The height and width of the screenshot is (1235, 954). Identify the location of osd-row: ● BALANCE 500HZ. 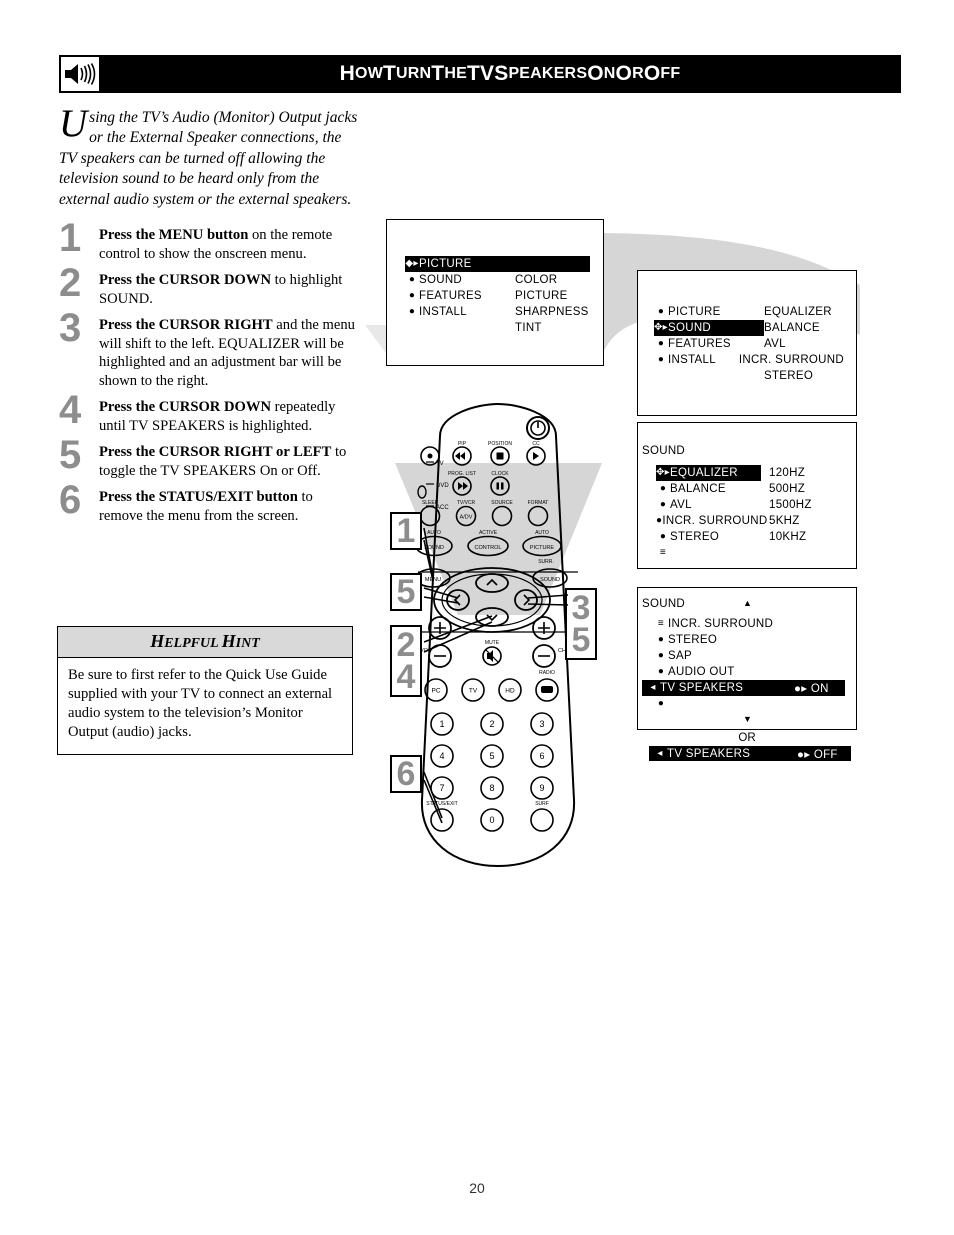
(748, 489).